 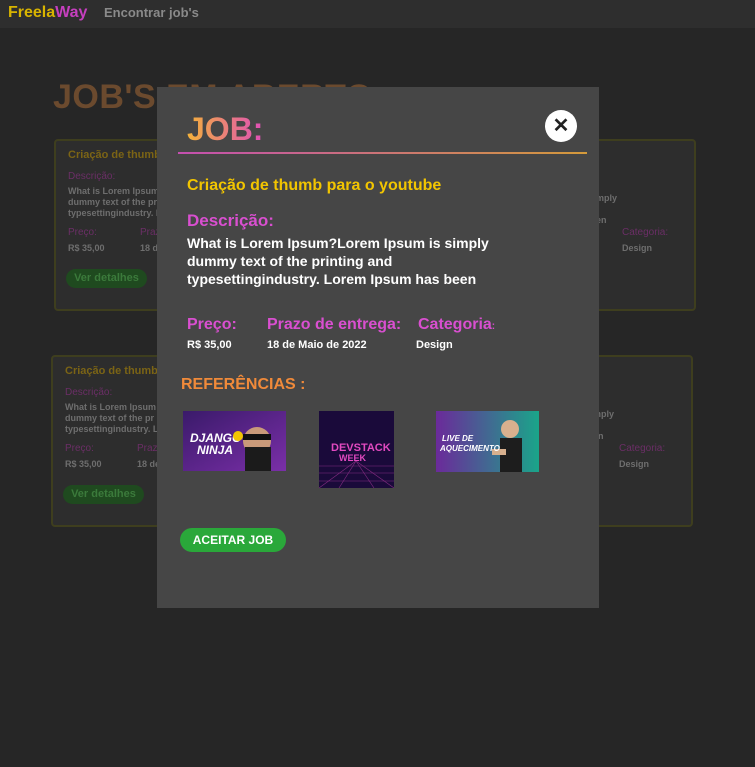 What do you see at coordinates (215, 450) in the screenshot?
I see `thumb-text: NINJA` at bounding box center [215, 450].